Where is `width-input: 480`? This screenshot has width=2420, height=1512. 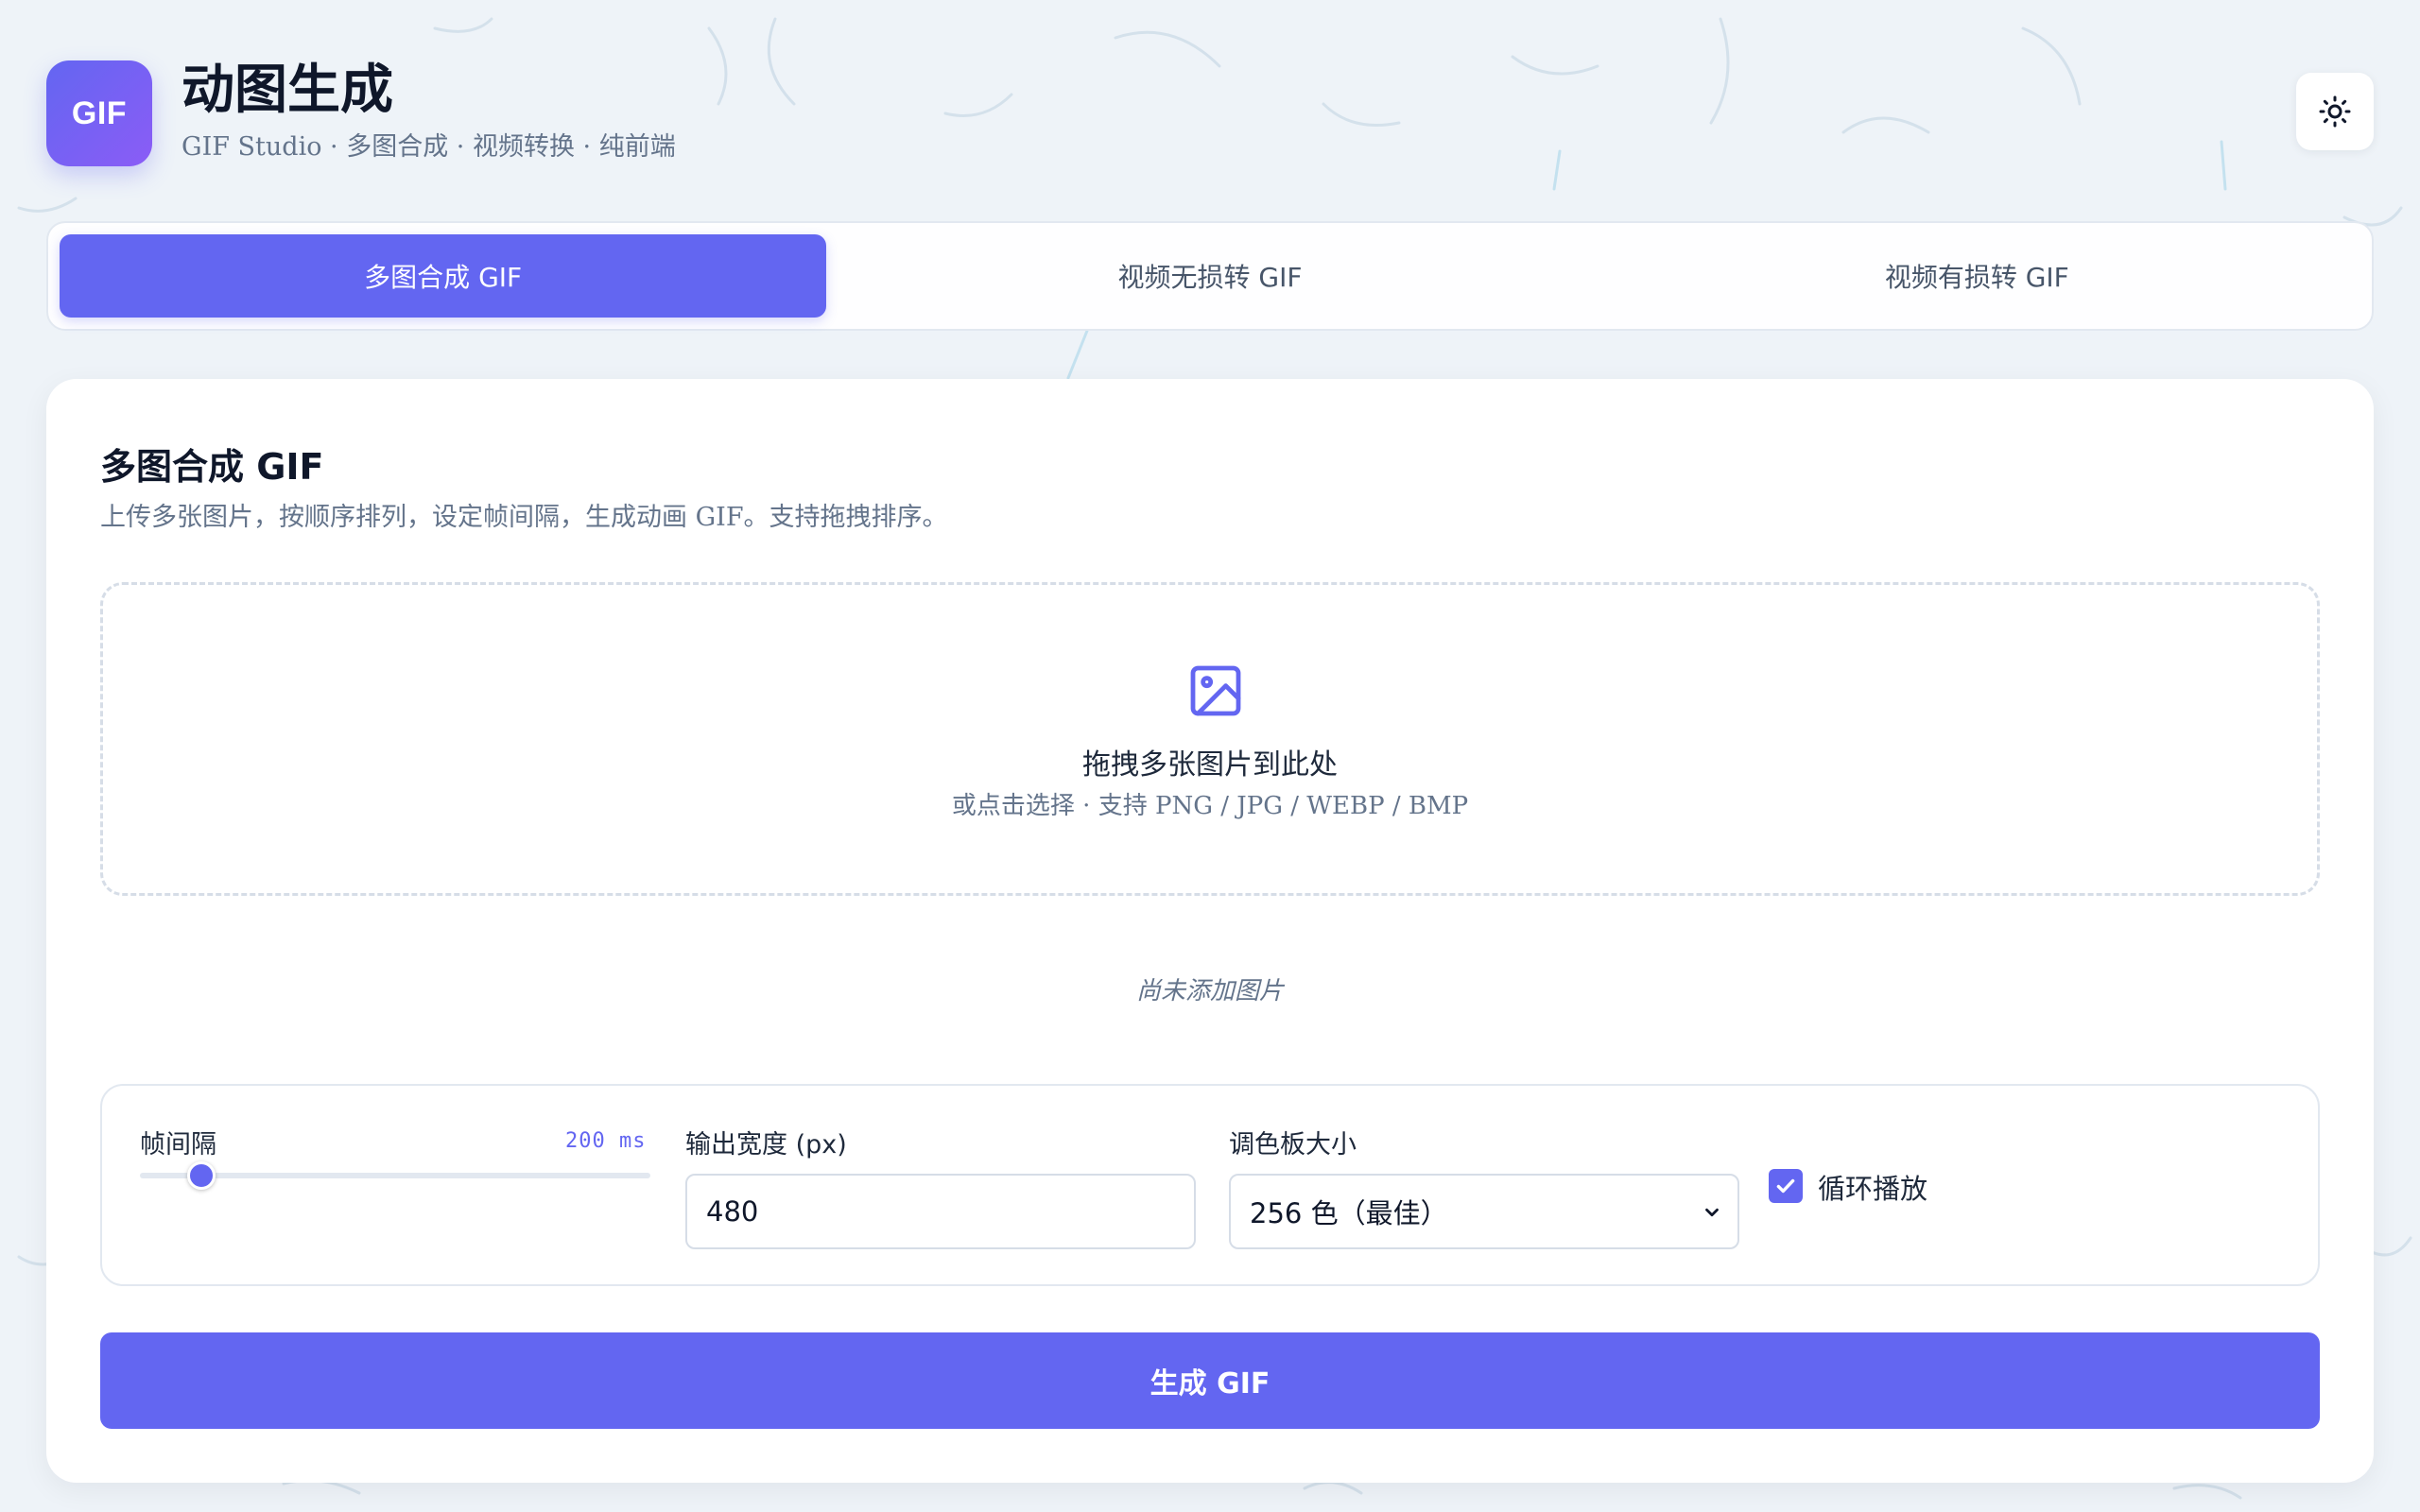 width-input: 480 is located at coordinates (941, 1211).